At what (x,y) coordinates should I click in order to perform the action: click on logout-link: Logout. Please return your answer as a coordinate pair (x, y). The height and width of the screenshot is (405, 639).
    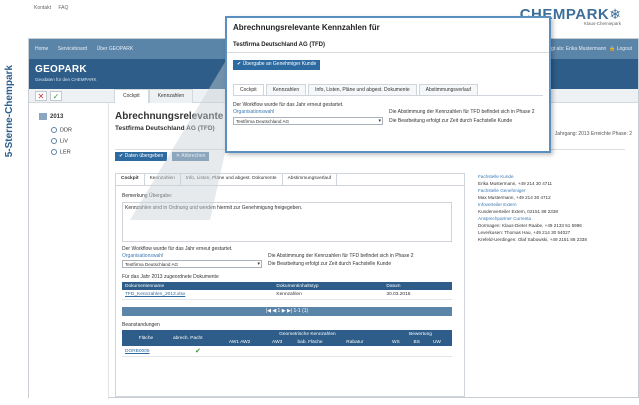
    Looking at the image, I should click on (624, 49).